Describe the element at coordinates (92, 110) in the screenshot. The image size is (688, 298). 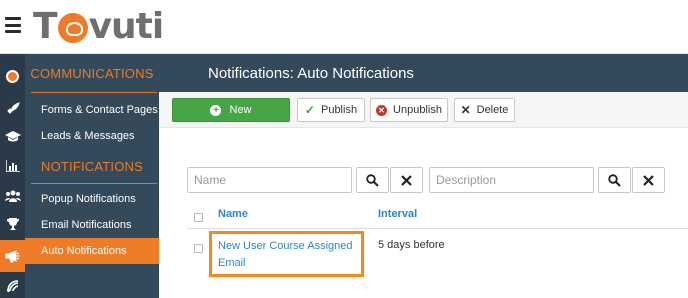
I see `sidebar-item-forms-contact-pages: Forms & Contact Pages` at that location.